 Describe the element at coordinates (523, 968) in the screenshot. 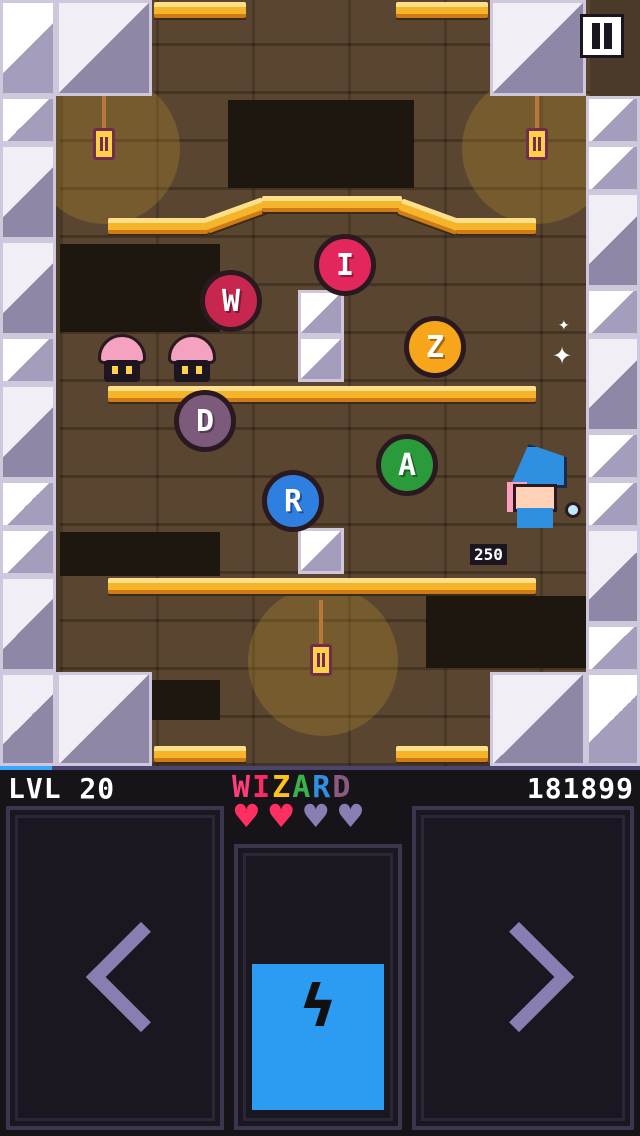

I see `move-right-button` at that location.